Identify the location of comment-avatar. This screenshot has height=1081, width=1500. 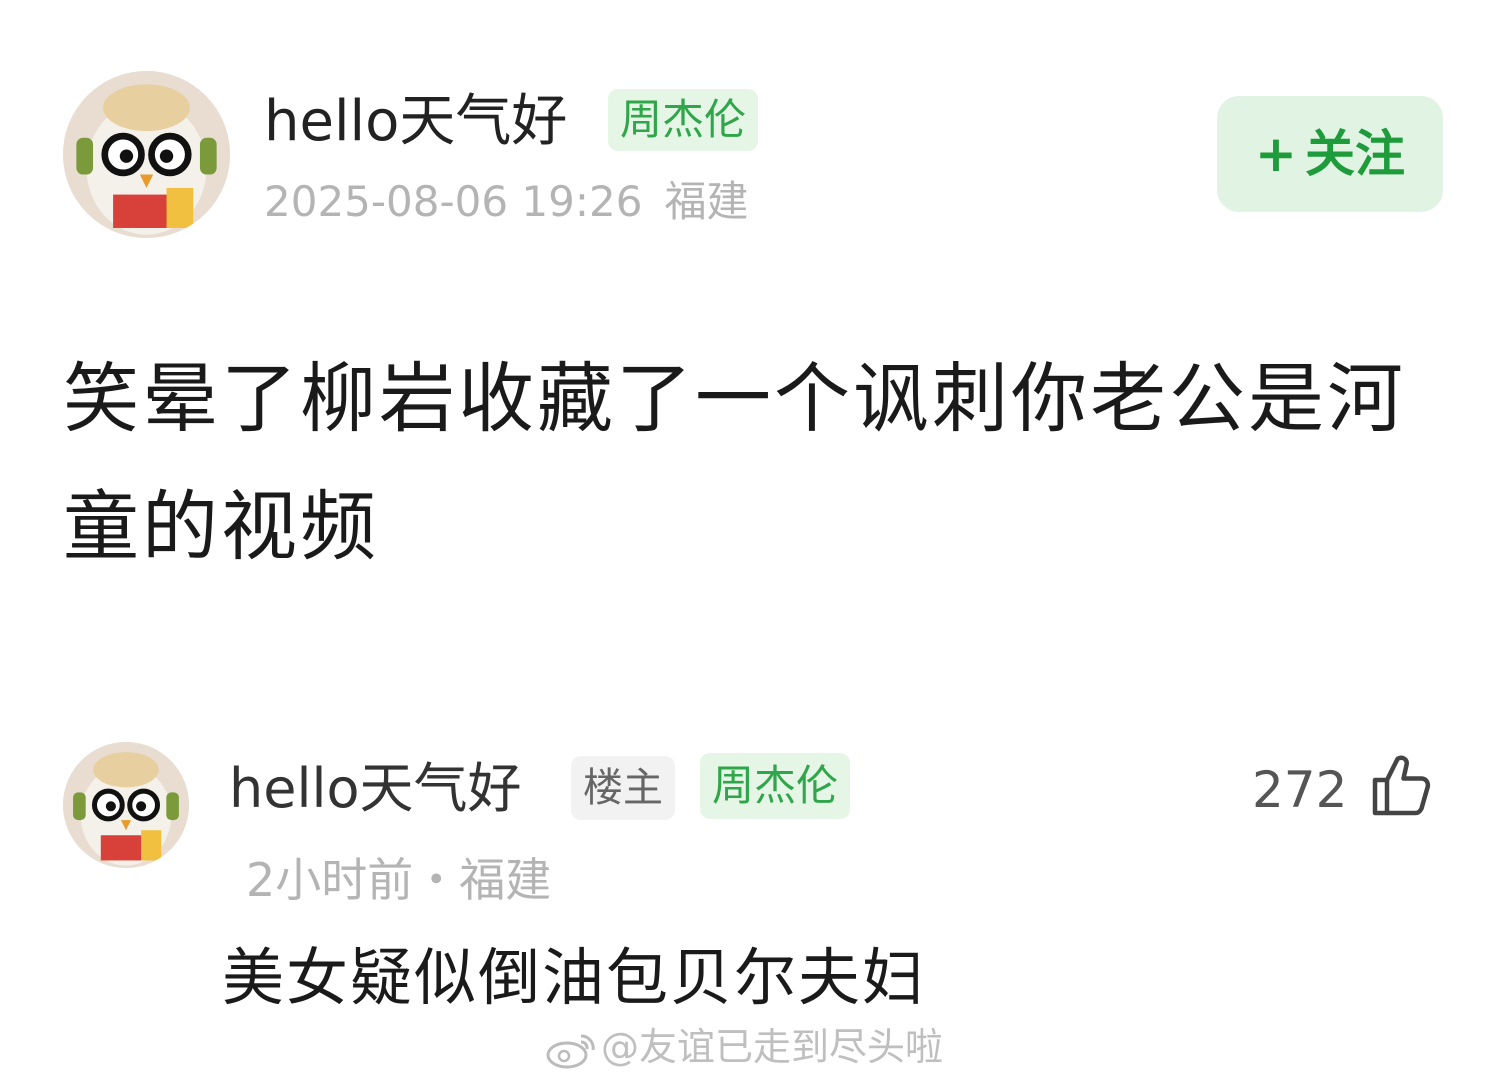
(126, 805).